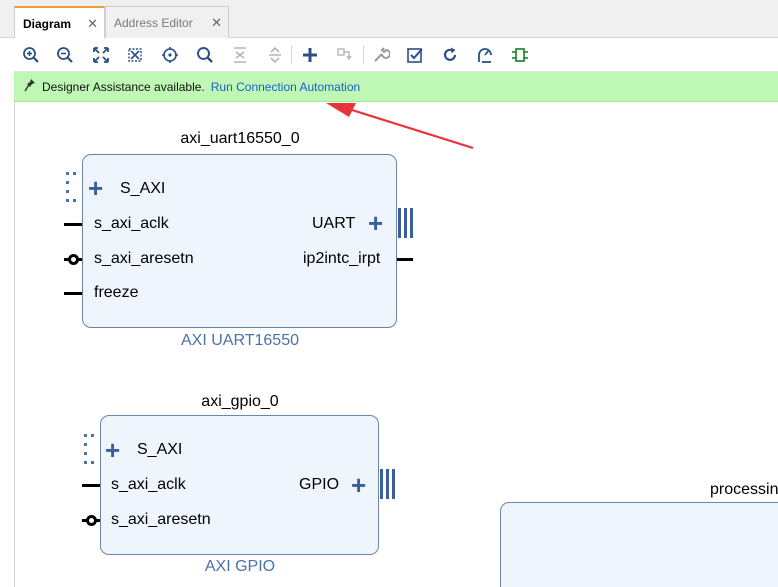 The image size is (778, 587). What do you see at coordinates (396, 55) in the screenshot?
I see `diagram-toolbar` at bounding box center [396, 55].